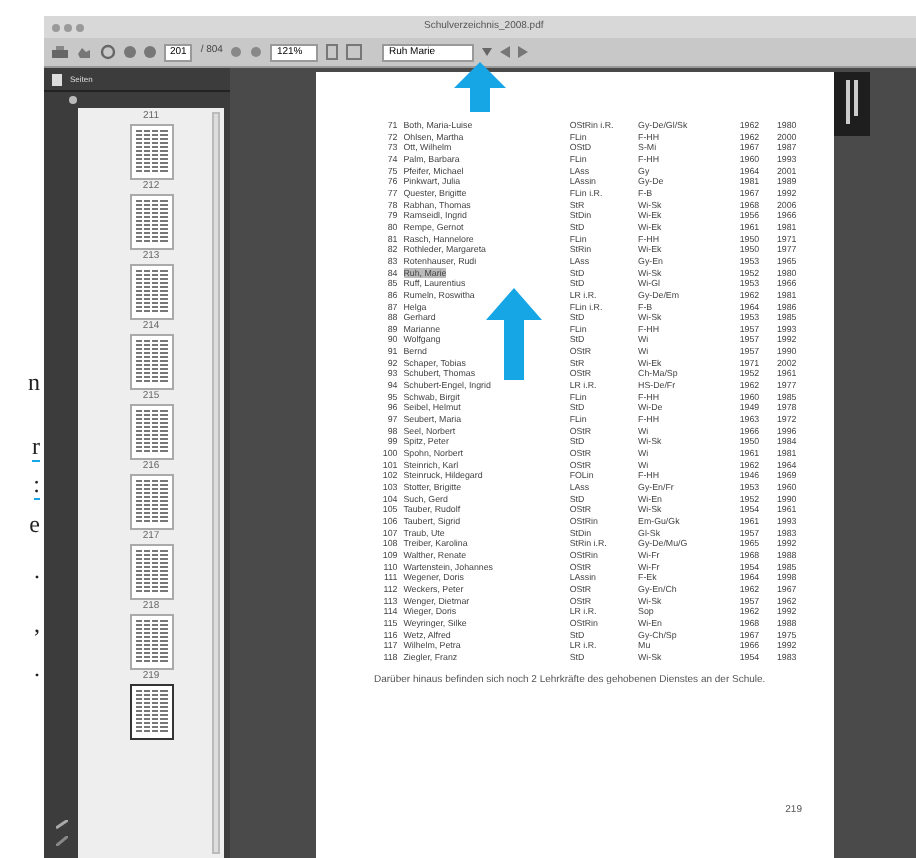  What do you see at coordinates (487, 52) in the screenshot?
I see `caret-icon` at bounding box center [487, 52].